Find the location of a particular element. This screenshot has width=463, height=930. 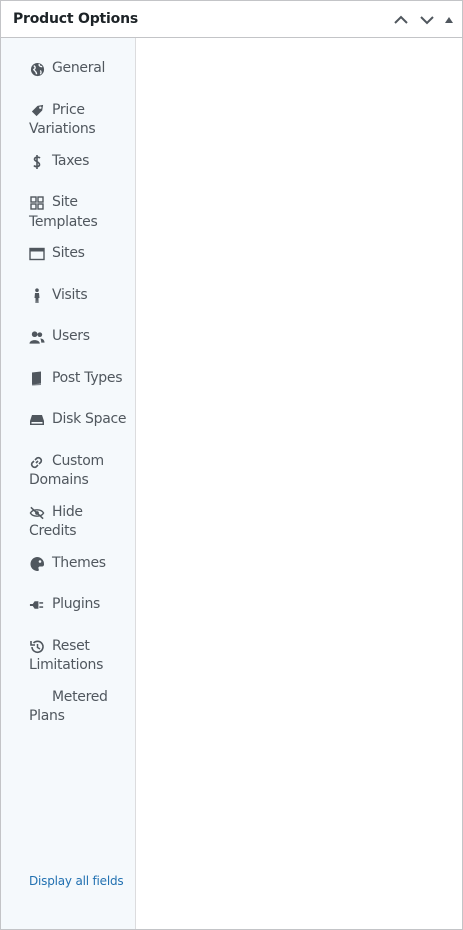

sidebar-item-disk-space: Disk Space is located at coordinates (68, 425).